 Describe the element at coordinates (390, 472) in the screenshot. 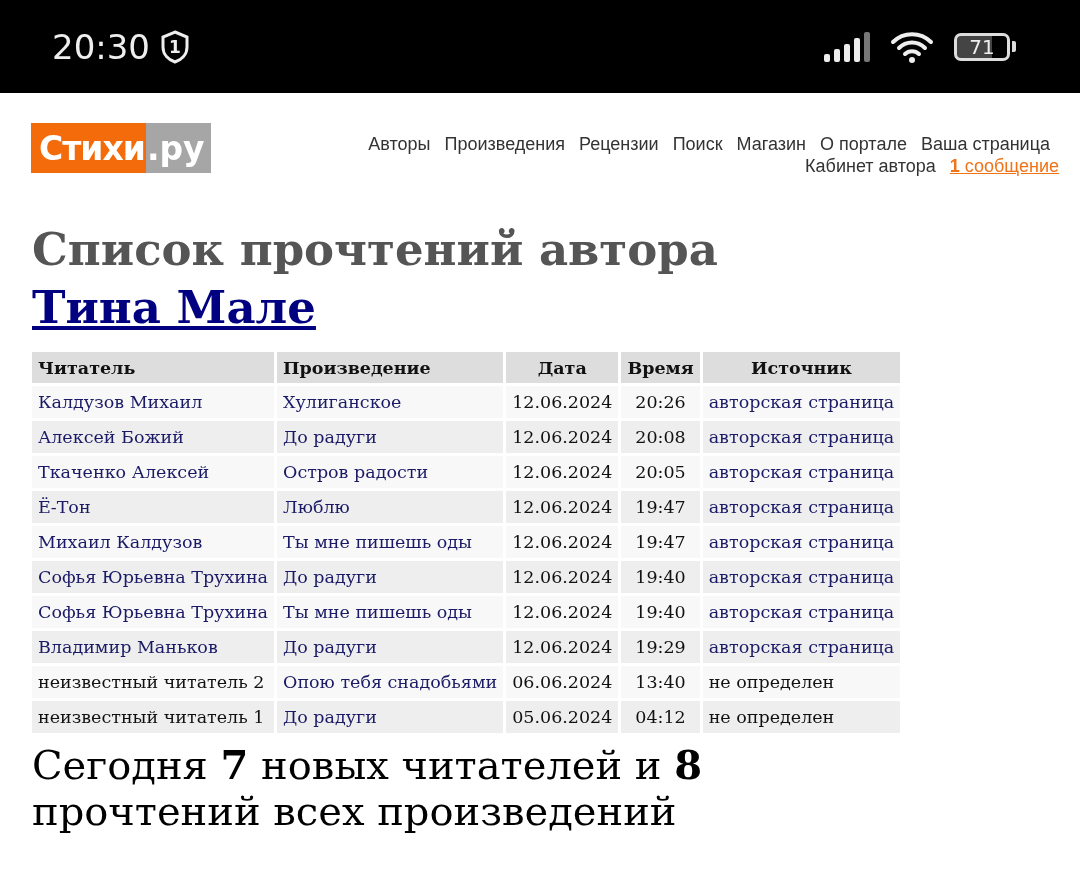

I see `table-link: Остров радости` at that location.